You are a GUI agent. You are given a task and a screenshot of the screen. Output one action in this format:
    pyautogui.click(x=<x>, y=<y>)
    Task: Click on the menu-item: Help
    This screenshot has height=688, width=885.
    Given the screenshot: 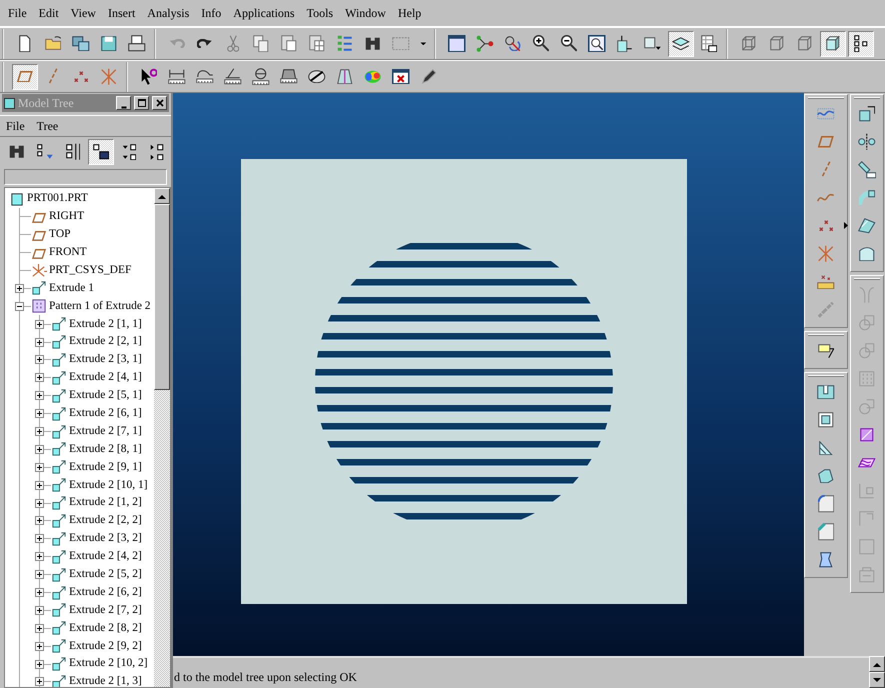 What is the action you would take?
    pyautogui.click(x=410, y=13)
    